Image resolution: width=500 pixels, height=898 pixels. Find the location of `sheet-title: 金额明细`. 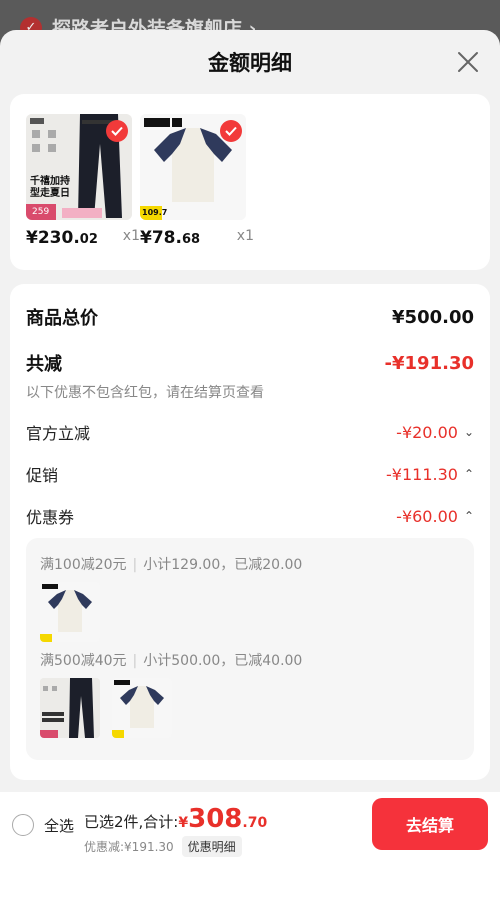

sheet-title: 金额明细 is located at coordinates (250, 63).